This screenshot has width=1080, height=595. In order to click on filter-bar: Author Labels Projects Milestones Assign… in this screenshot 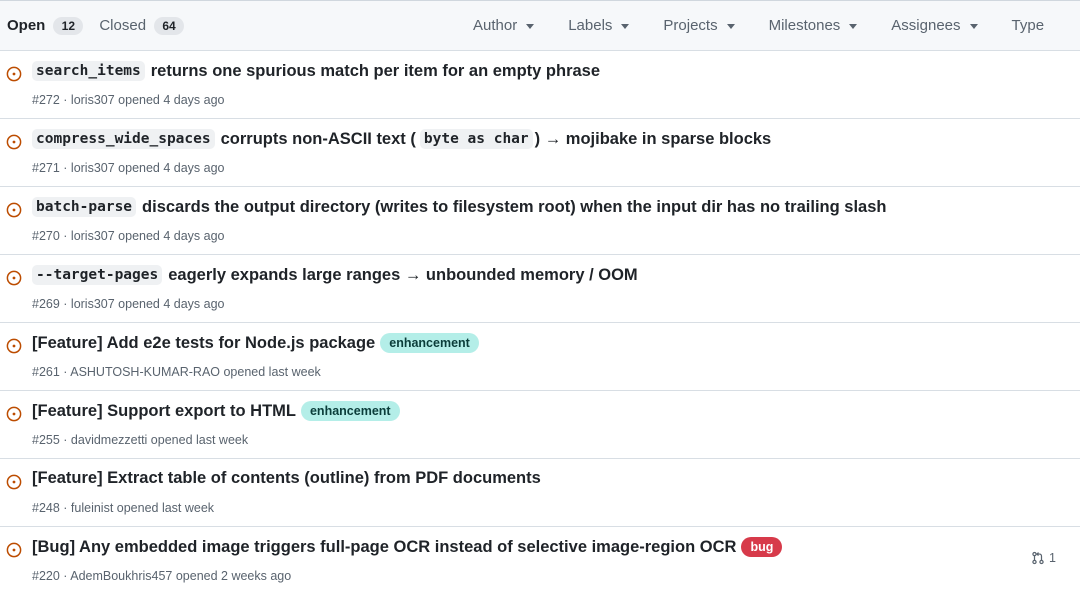, I will do `click(758, 25)`.